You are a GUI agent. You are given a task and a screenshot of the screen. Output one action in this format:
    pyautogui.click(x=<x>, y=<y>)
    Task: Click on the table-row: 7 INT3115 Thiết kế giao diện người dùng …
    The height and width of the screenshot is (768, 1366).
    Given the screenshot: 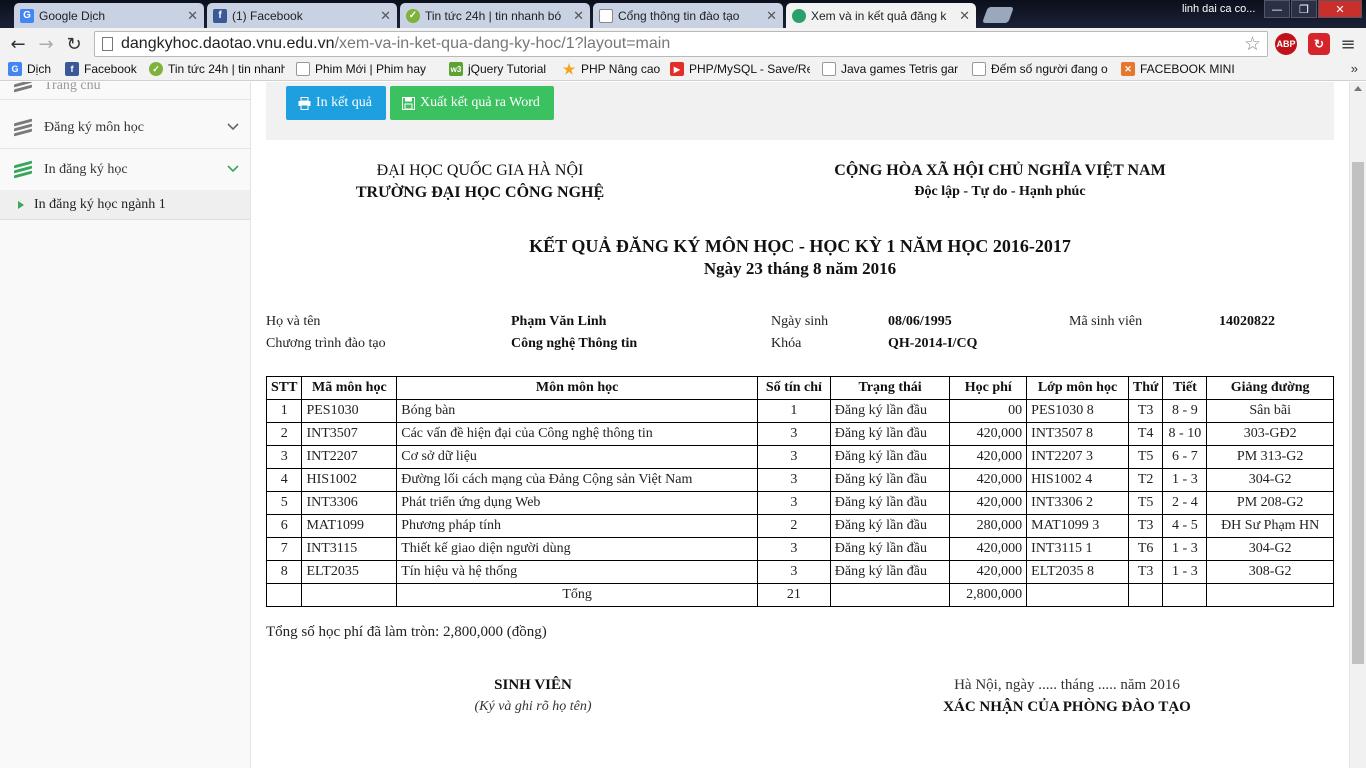 What is the action you would take?
    pyautogui.click(x=799, y=549)
    